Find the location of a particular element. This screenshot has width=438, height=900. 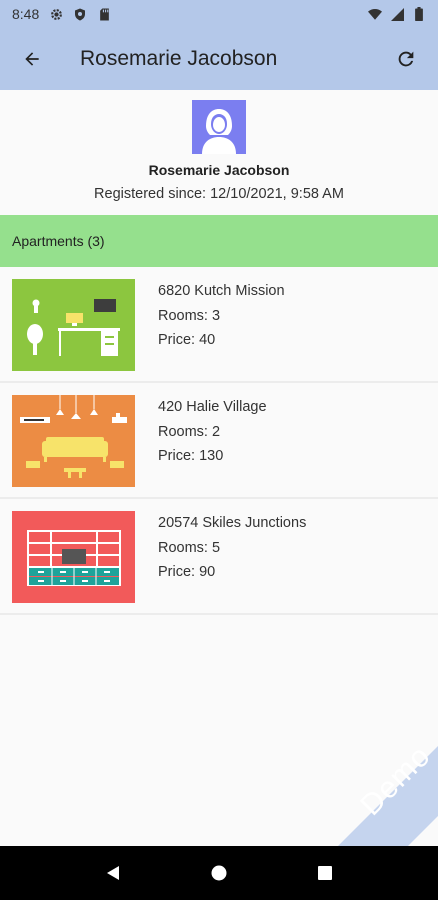

apartment-address: 6820 Kutch Mission is located at coordinates (221, 291).